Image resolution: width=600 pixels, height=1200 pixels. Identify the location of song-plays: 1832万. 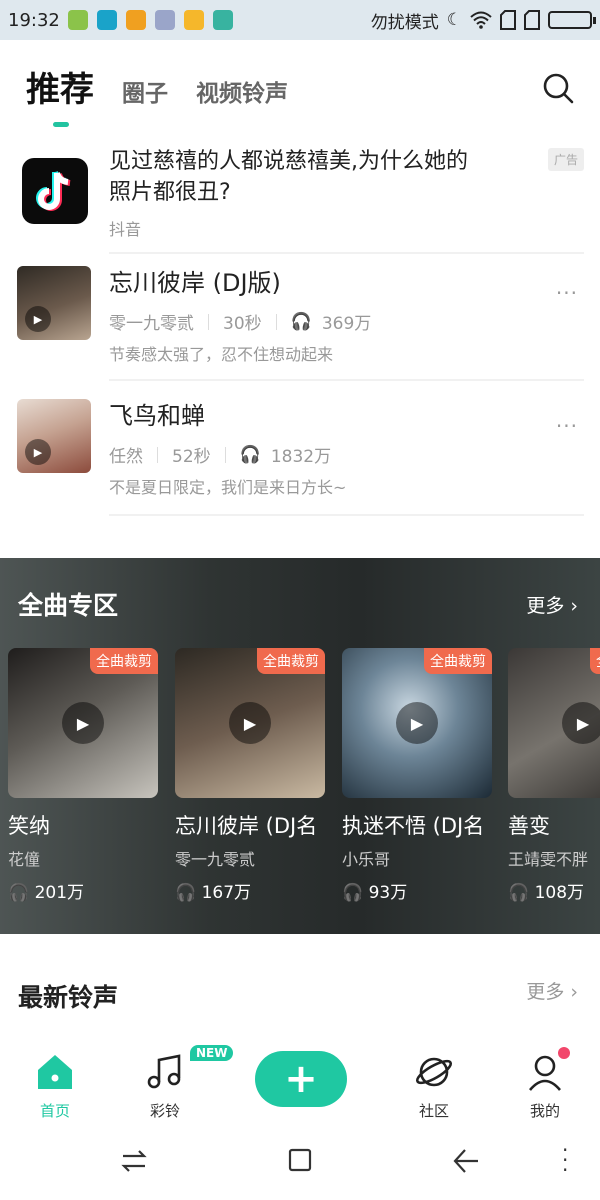
(301, 457).